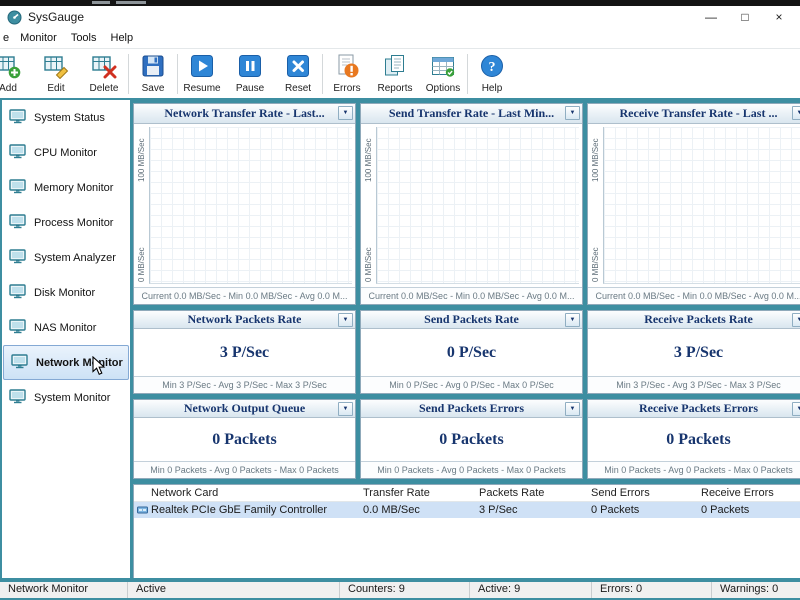  I want to click on maximize-button: □, so click(745, 17).